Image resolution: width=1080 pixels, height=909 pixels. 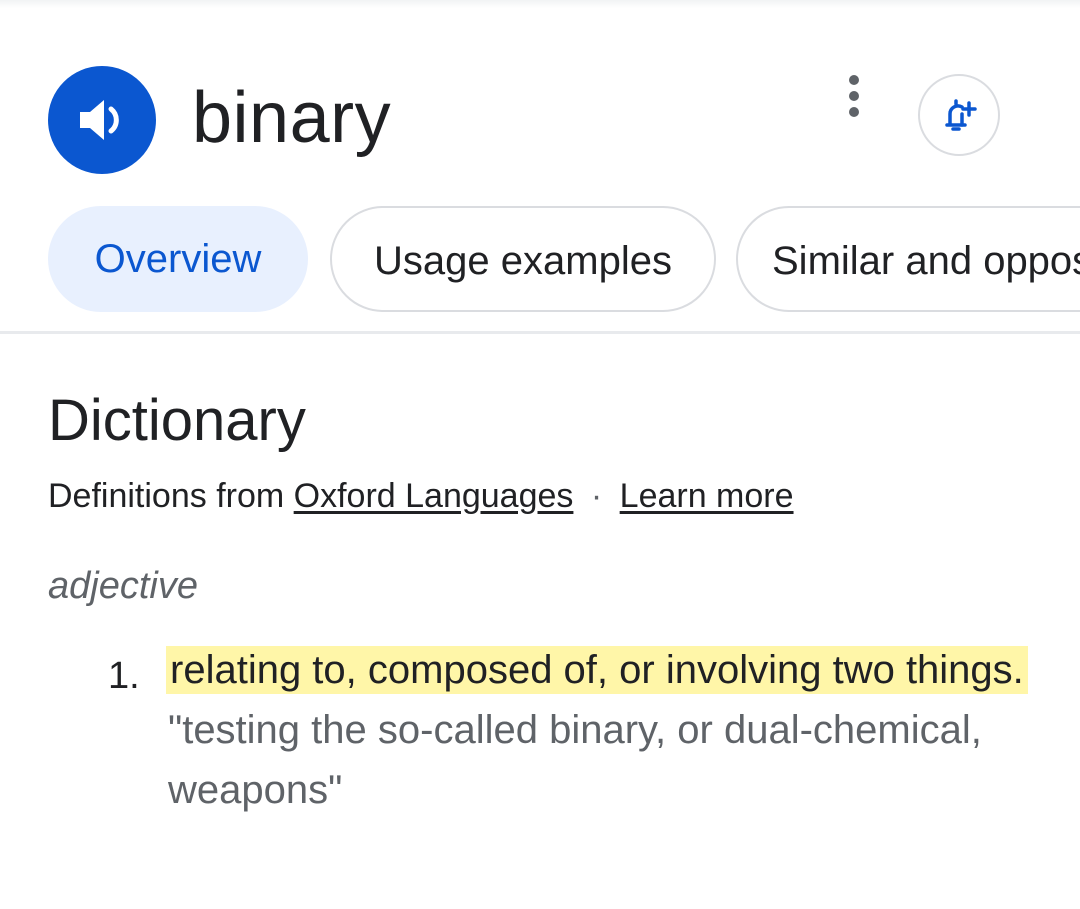 I want to click on tab-overview: Overview, so click(x=178, y=259).